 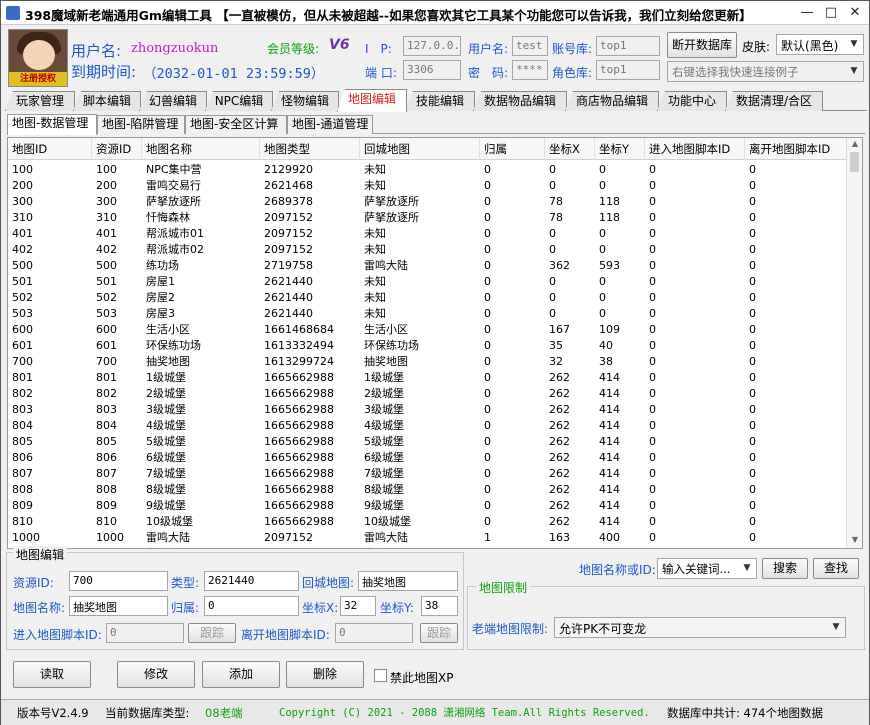 What do you see at coordinates (620, 149) in the screenshot?
I see `column-header: 坐标Y` at bounding box center [620, 149].